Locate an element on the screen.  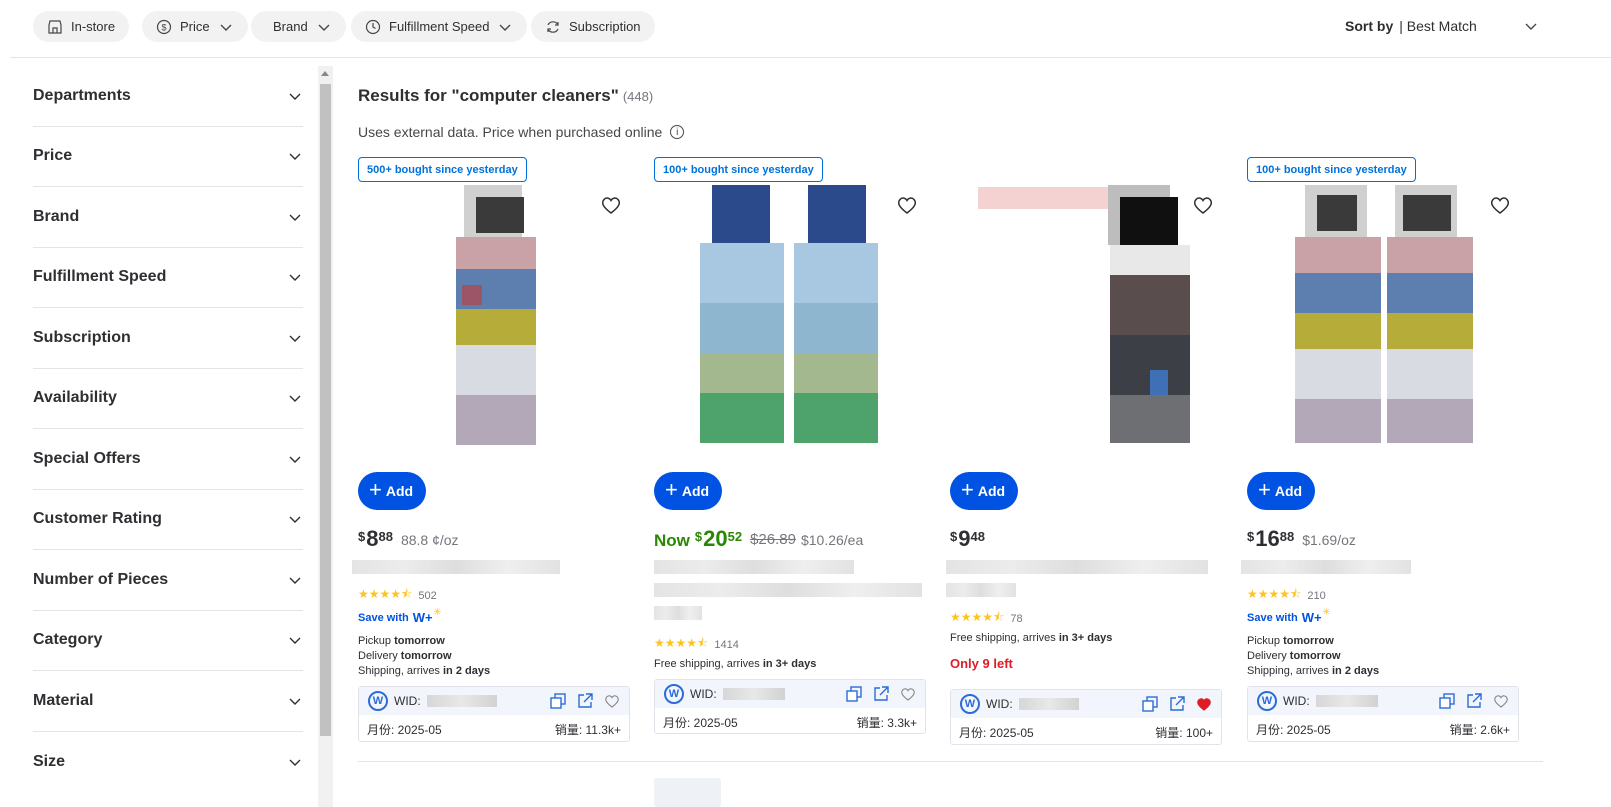
fulfillment-info: Free shipping, arrives in 3+ days is located at coordinates (1031, 638).